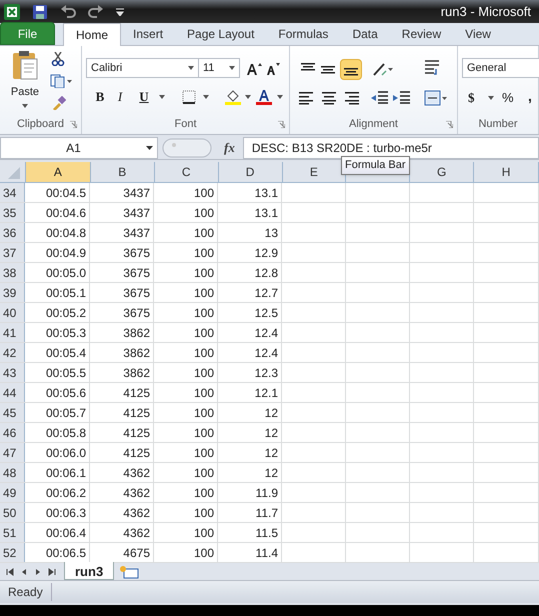 The image size is (539, 616). Describe the element at coordinates (92, 34) in the screenshot. I see `ribbon-tab: Home` at that location.